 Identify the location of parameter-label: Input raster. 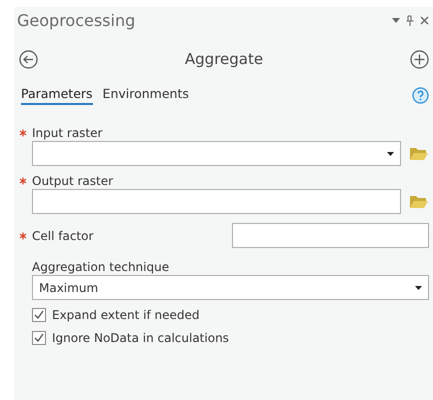
(67, 133).